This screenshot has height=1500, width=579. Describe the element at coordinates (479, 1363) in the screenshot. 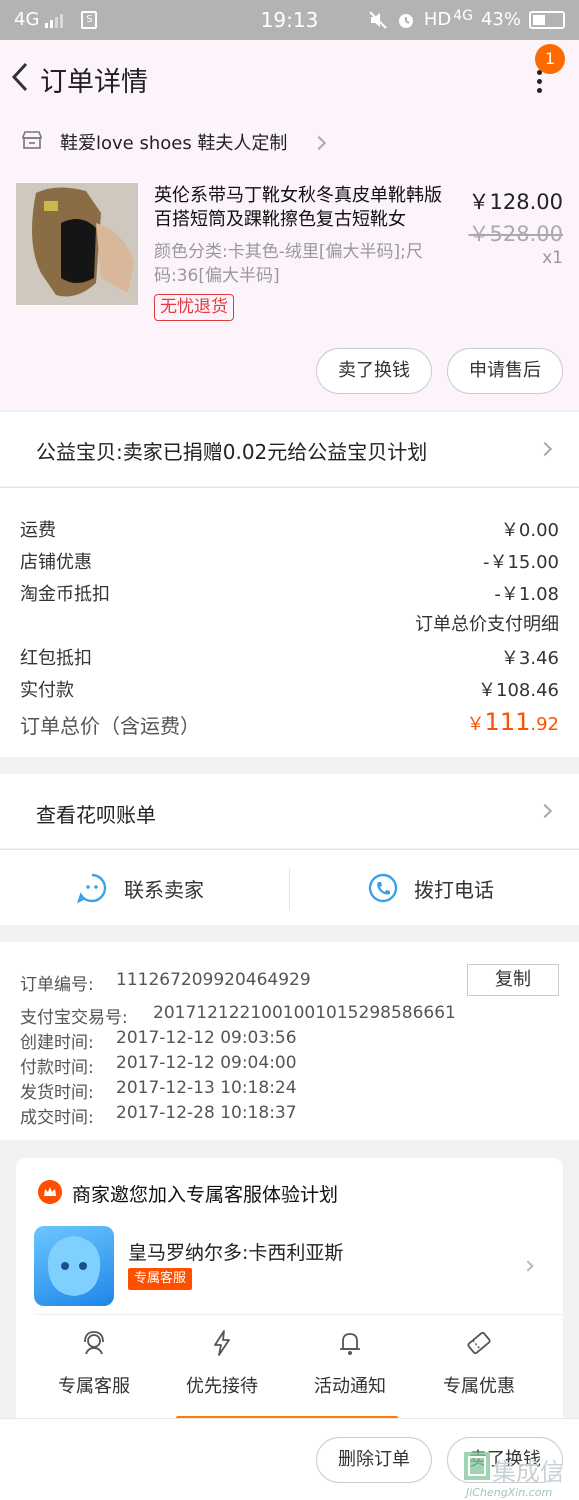

I see `feature-exclusive-discount: 专属优惠` at that location.